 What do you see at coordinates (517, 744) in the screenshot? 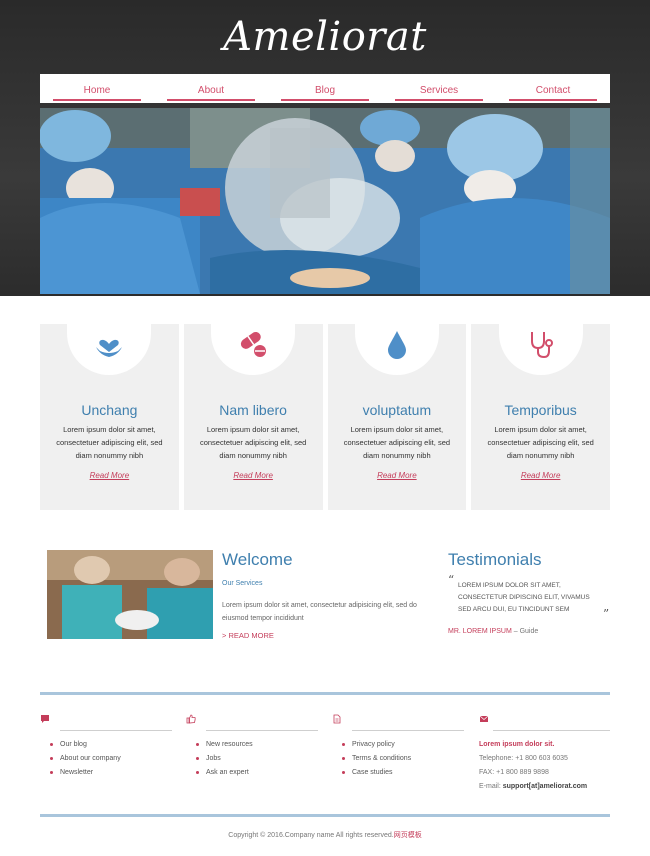
I see `contact-name: Lorem ipsum dolor sit.` at bounding box center [517, 744].